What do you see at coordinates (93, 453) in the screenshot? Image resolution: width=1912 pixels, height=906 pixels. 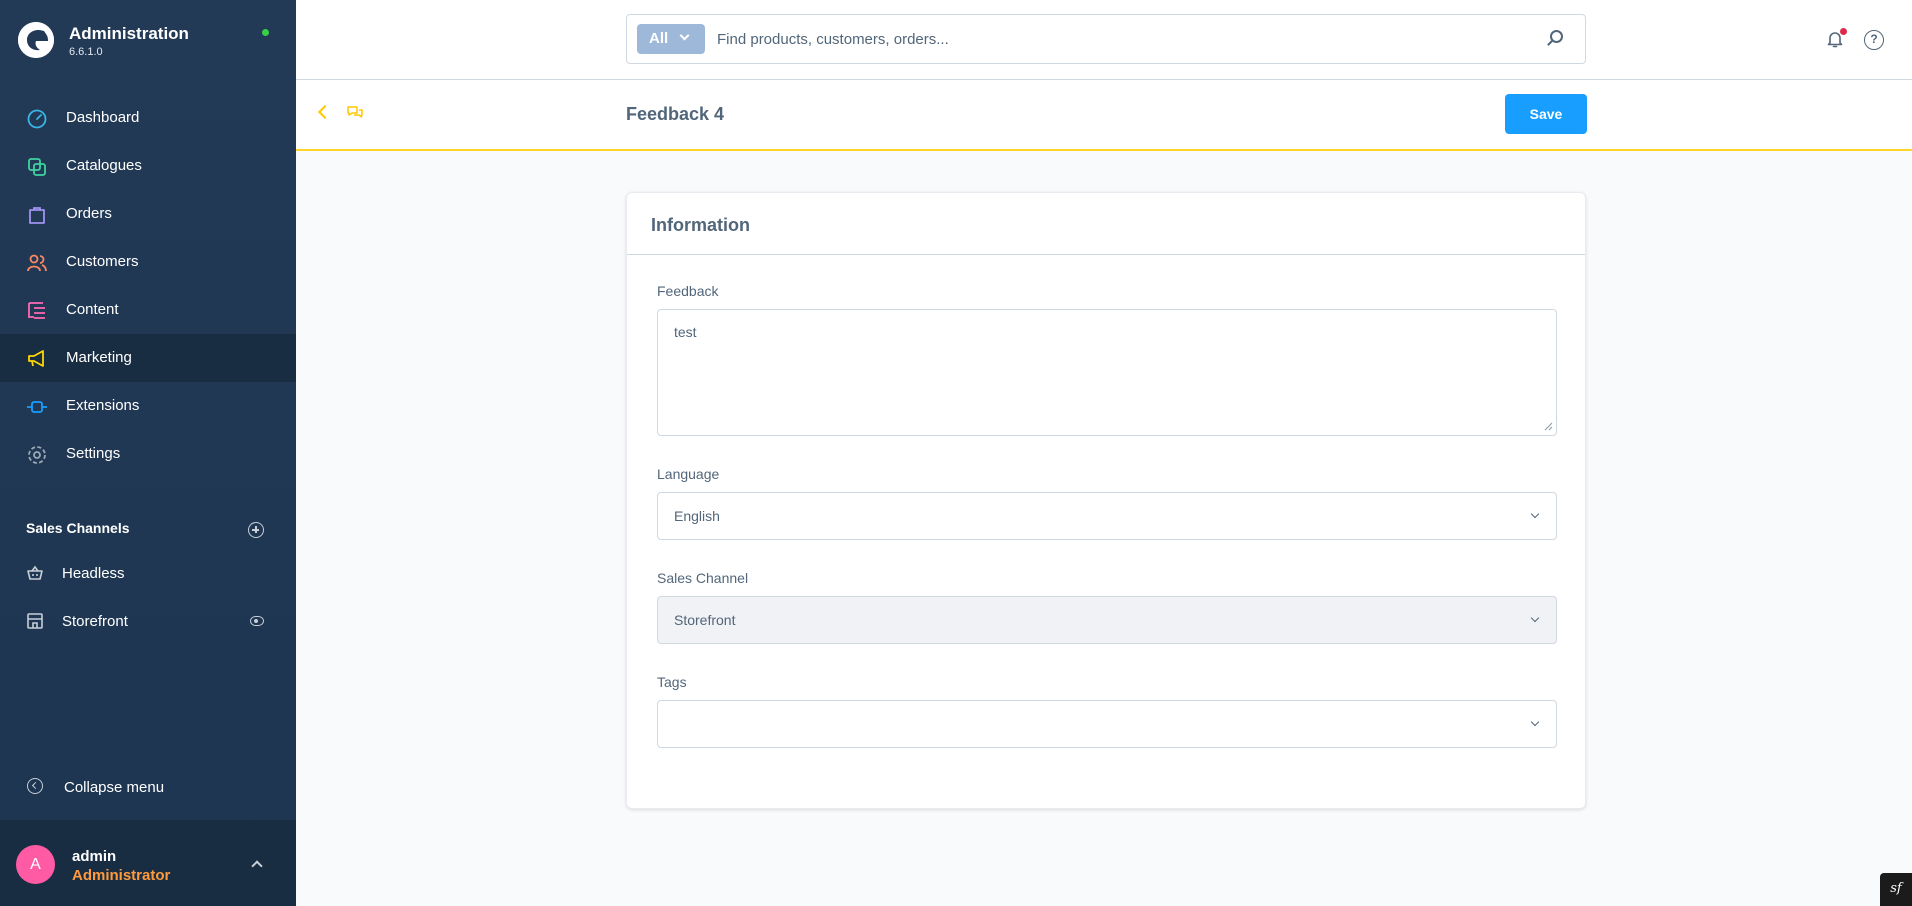 I see `nav-item-label: Settings` at bounding box center [93, 453].